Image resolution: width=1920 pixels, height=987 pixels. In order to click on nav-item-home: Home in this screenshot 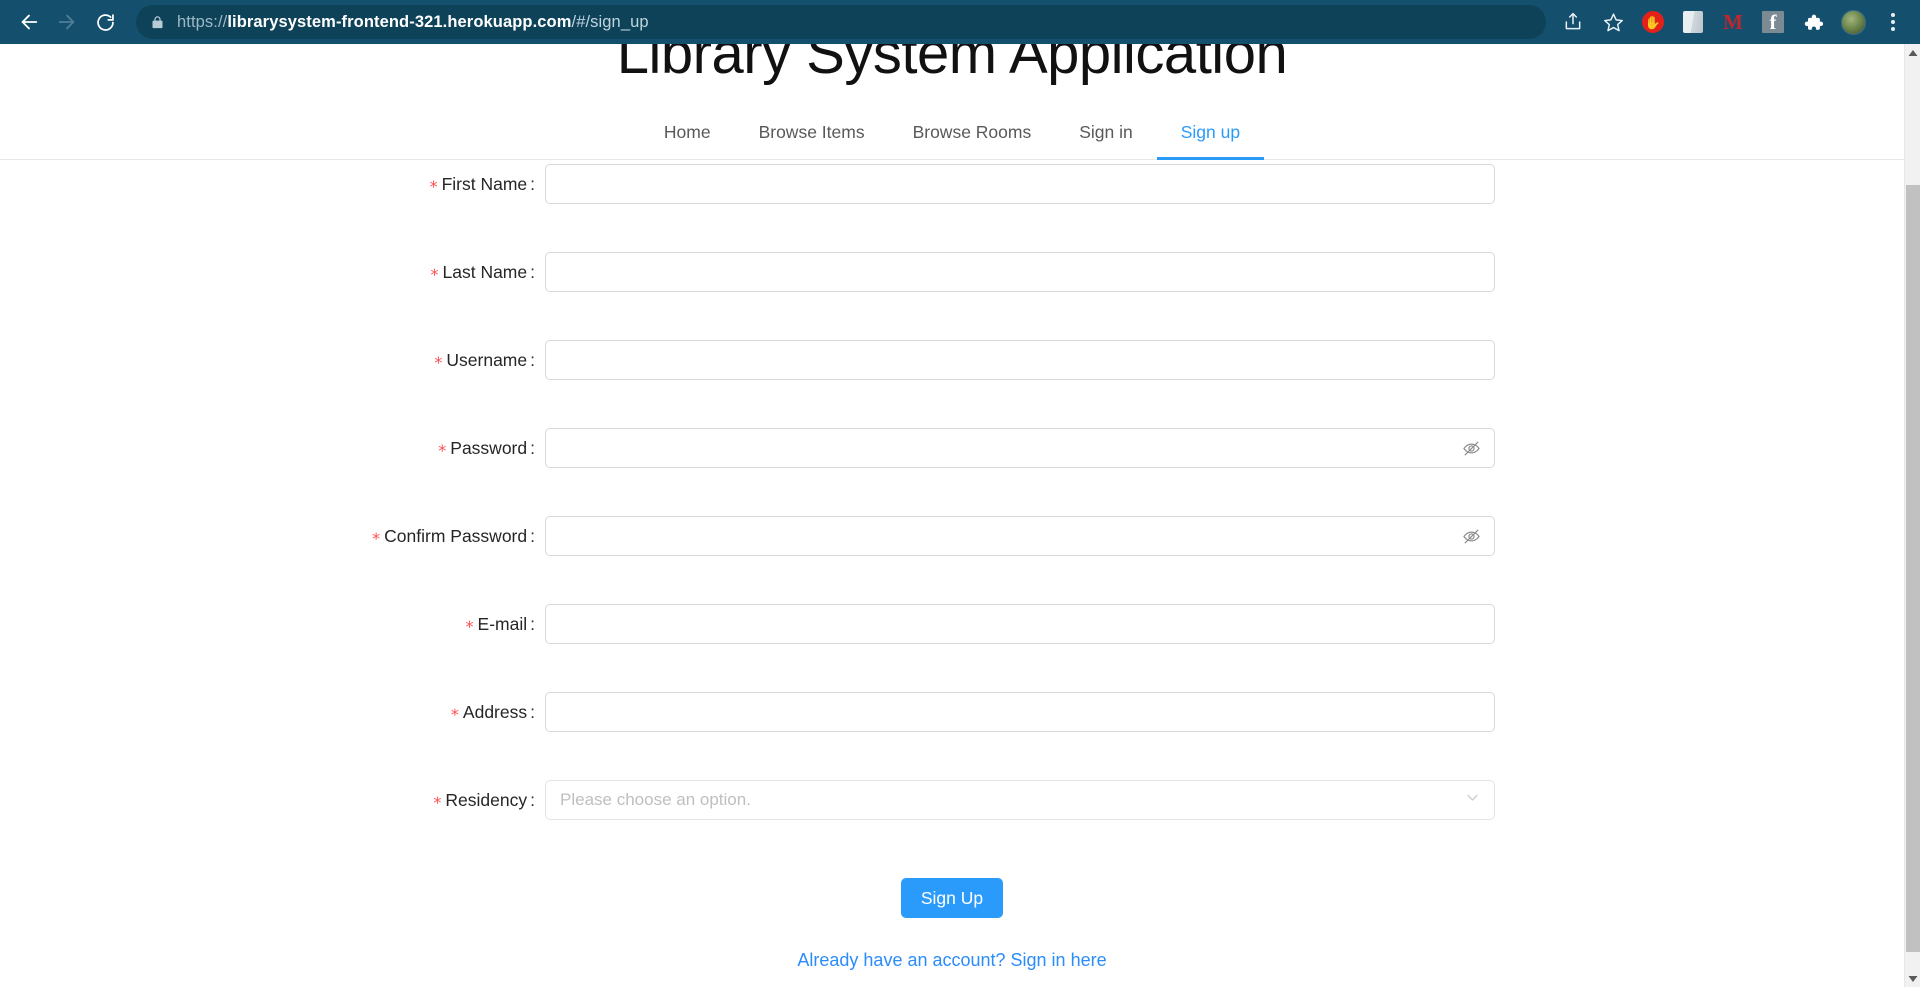, I will do `click(687, 133)`.